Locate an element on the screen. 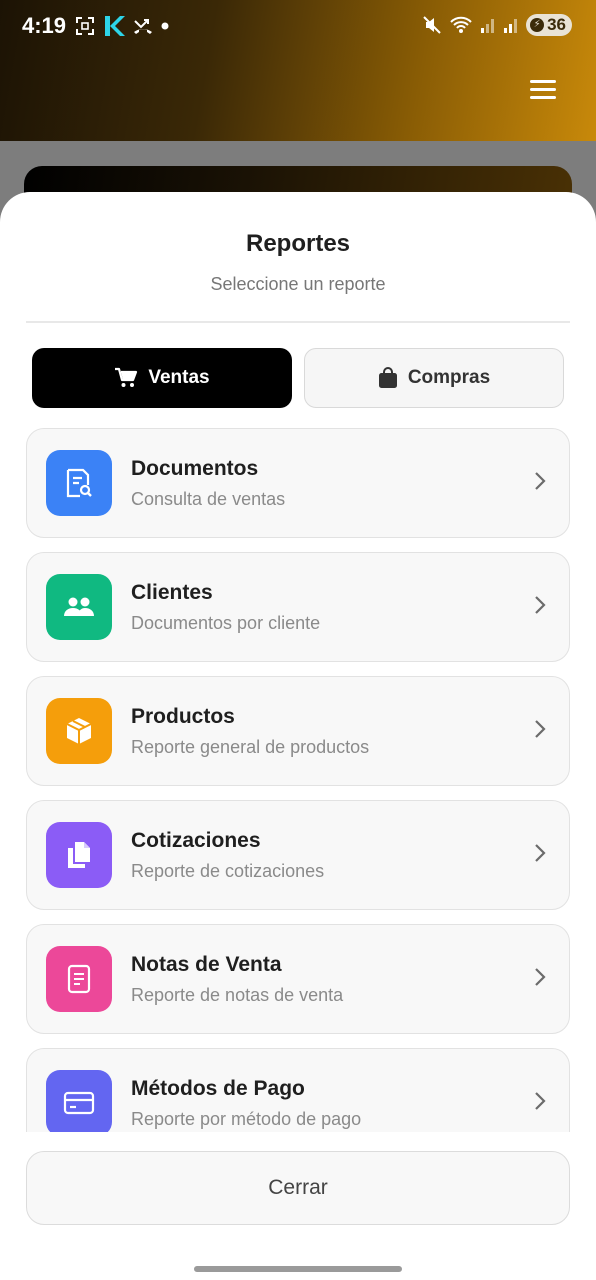  report-item-clientes: Clientes Documentos por cliente is located at coordinates (298, 607).